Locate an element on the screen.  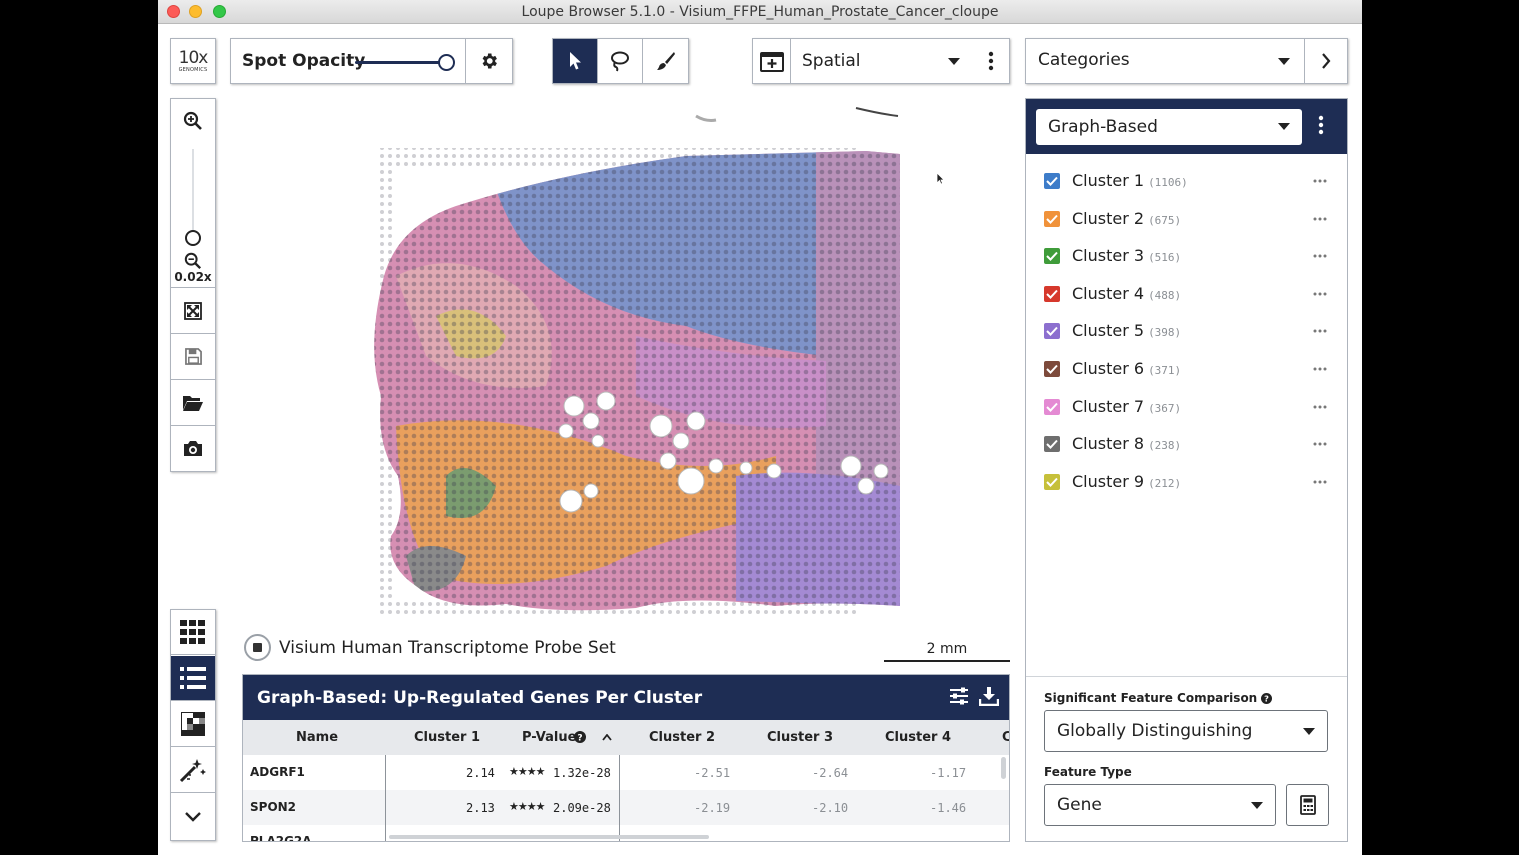
brush-tool-button is located at coordinates (665, 61).